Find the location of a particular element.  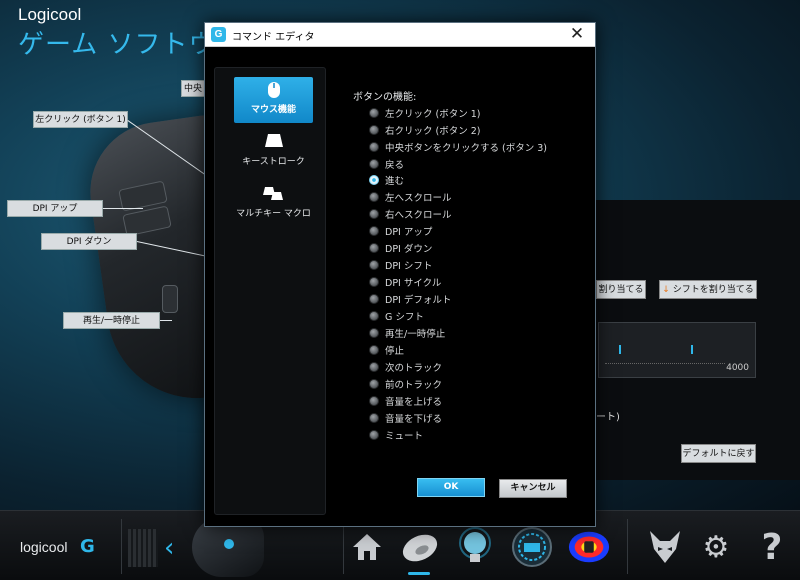

function-option: DPI アップ is located at coordinates (400, 230).